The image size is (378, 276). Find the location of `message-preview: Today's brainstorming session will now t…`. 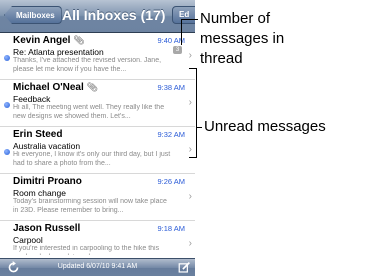

message-preview: Today's brainstorming session will now t… is located at coordinates (90, 206).